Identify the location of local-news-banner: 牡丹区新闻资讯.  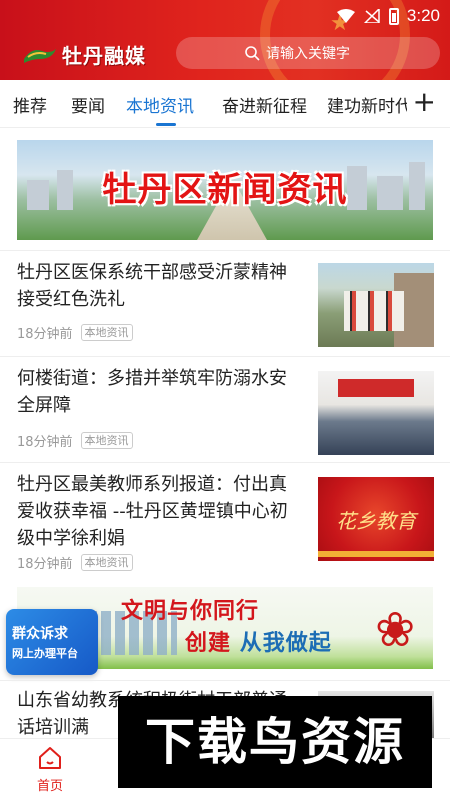
(225, 190).